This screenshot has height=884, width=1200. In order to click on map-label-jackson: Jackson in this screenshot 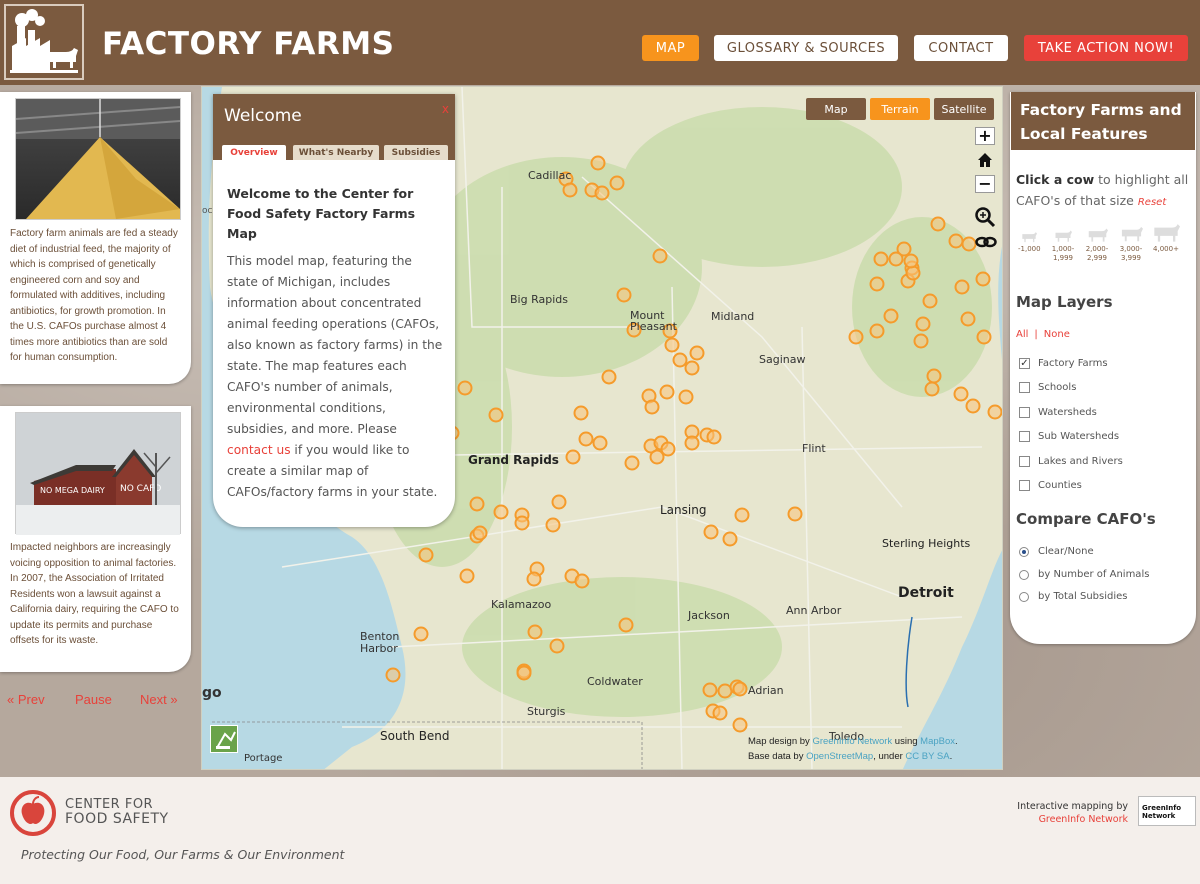, I will do `click(709, 615)`.